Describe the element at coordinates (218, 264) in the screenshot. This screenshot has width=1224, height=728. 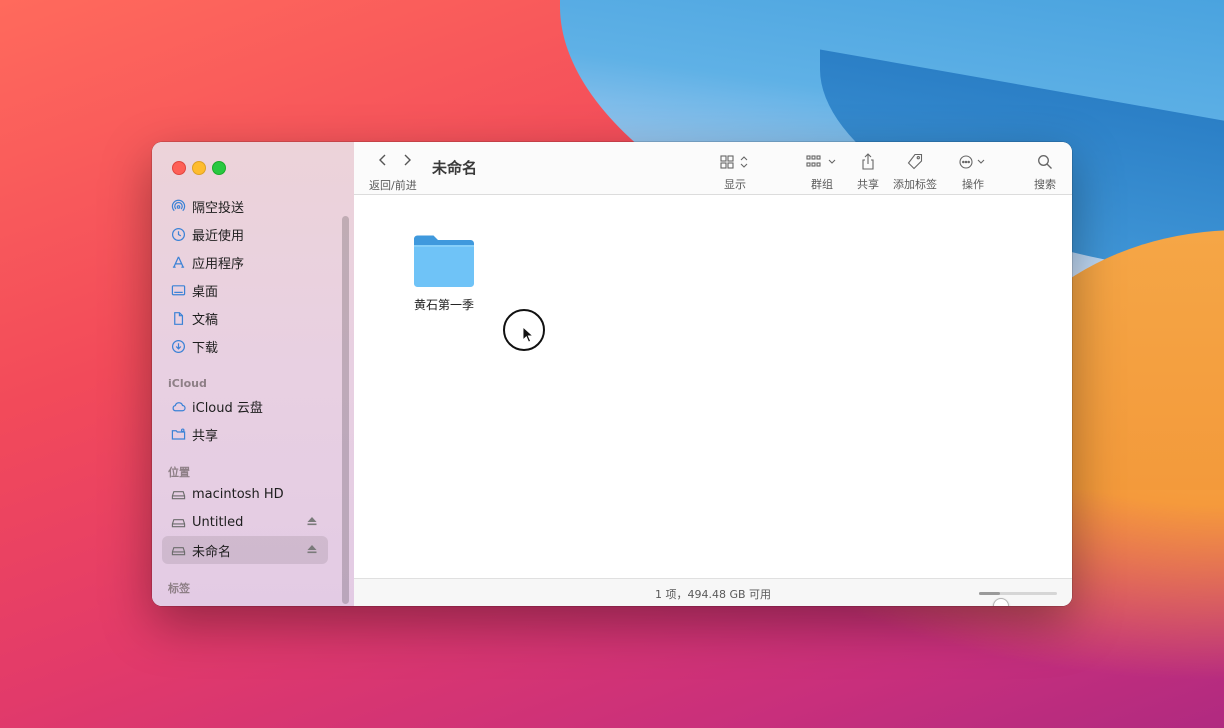
I see `sidebar-item-label: 应用程序` at that location.